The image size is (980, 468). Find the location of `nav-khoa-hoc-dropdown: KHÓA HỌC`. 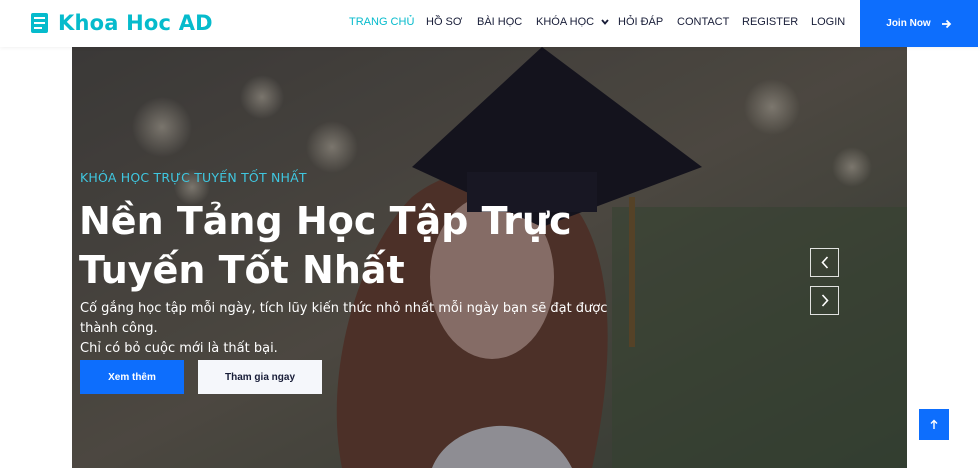

nav-khoa-hoc-dropdown: KHÓA HỌC is located at coordinates (572, 22).